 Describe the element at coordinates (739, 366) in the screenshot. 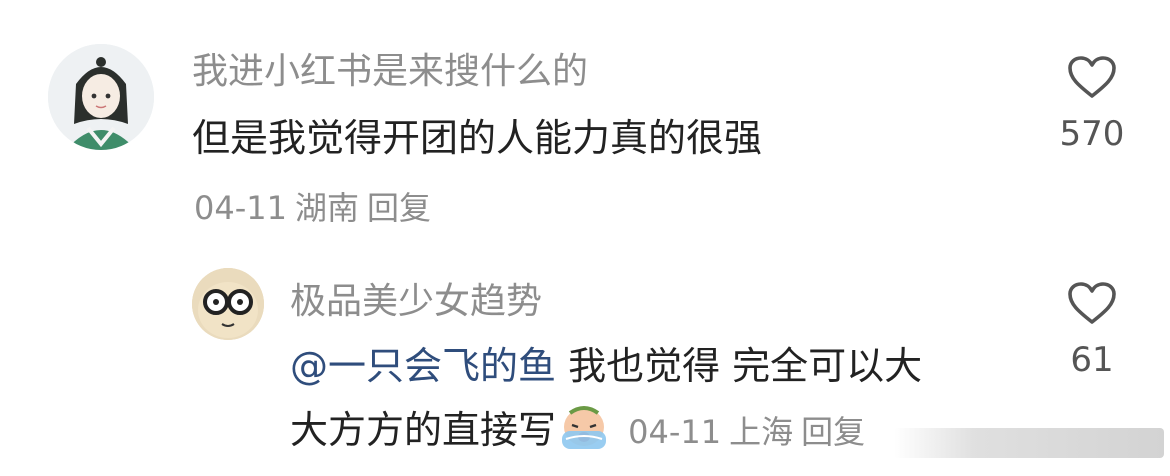

I see `comment-text: 我也觉得 完全可以大` at that location.